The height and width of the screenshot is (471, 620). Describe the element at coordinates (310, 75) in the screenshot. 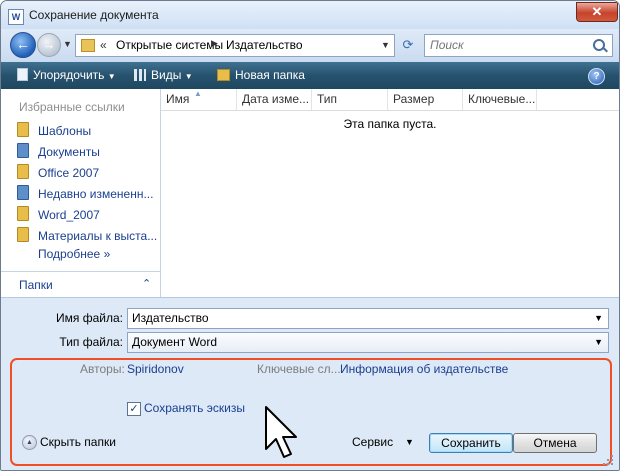

I see `command-toolbar: Упорядочить ▼ Виды ▼ Новая папка ?` at that location.